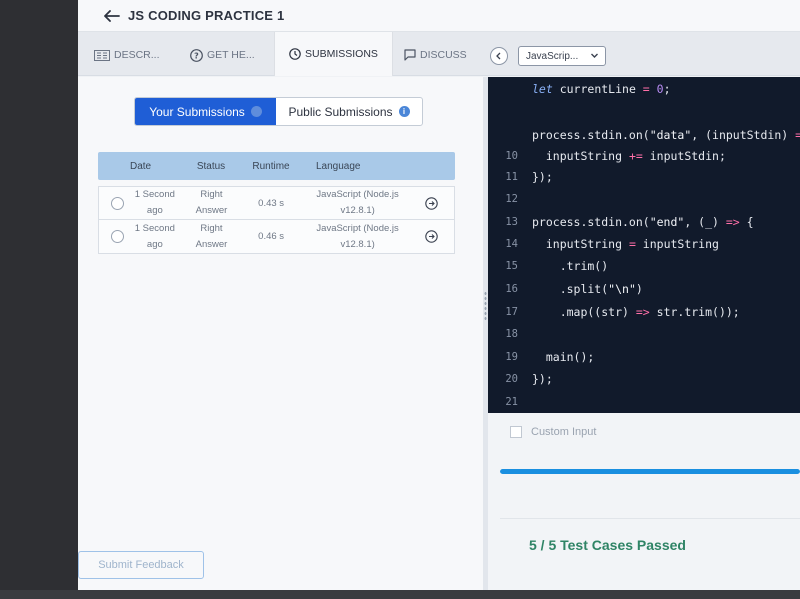 This screenshot has width=800, height=599. Describe the element at coordinates (644, 177) in the screenshot. I see `code-line: 11});` at that location.